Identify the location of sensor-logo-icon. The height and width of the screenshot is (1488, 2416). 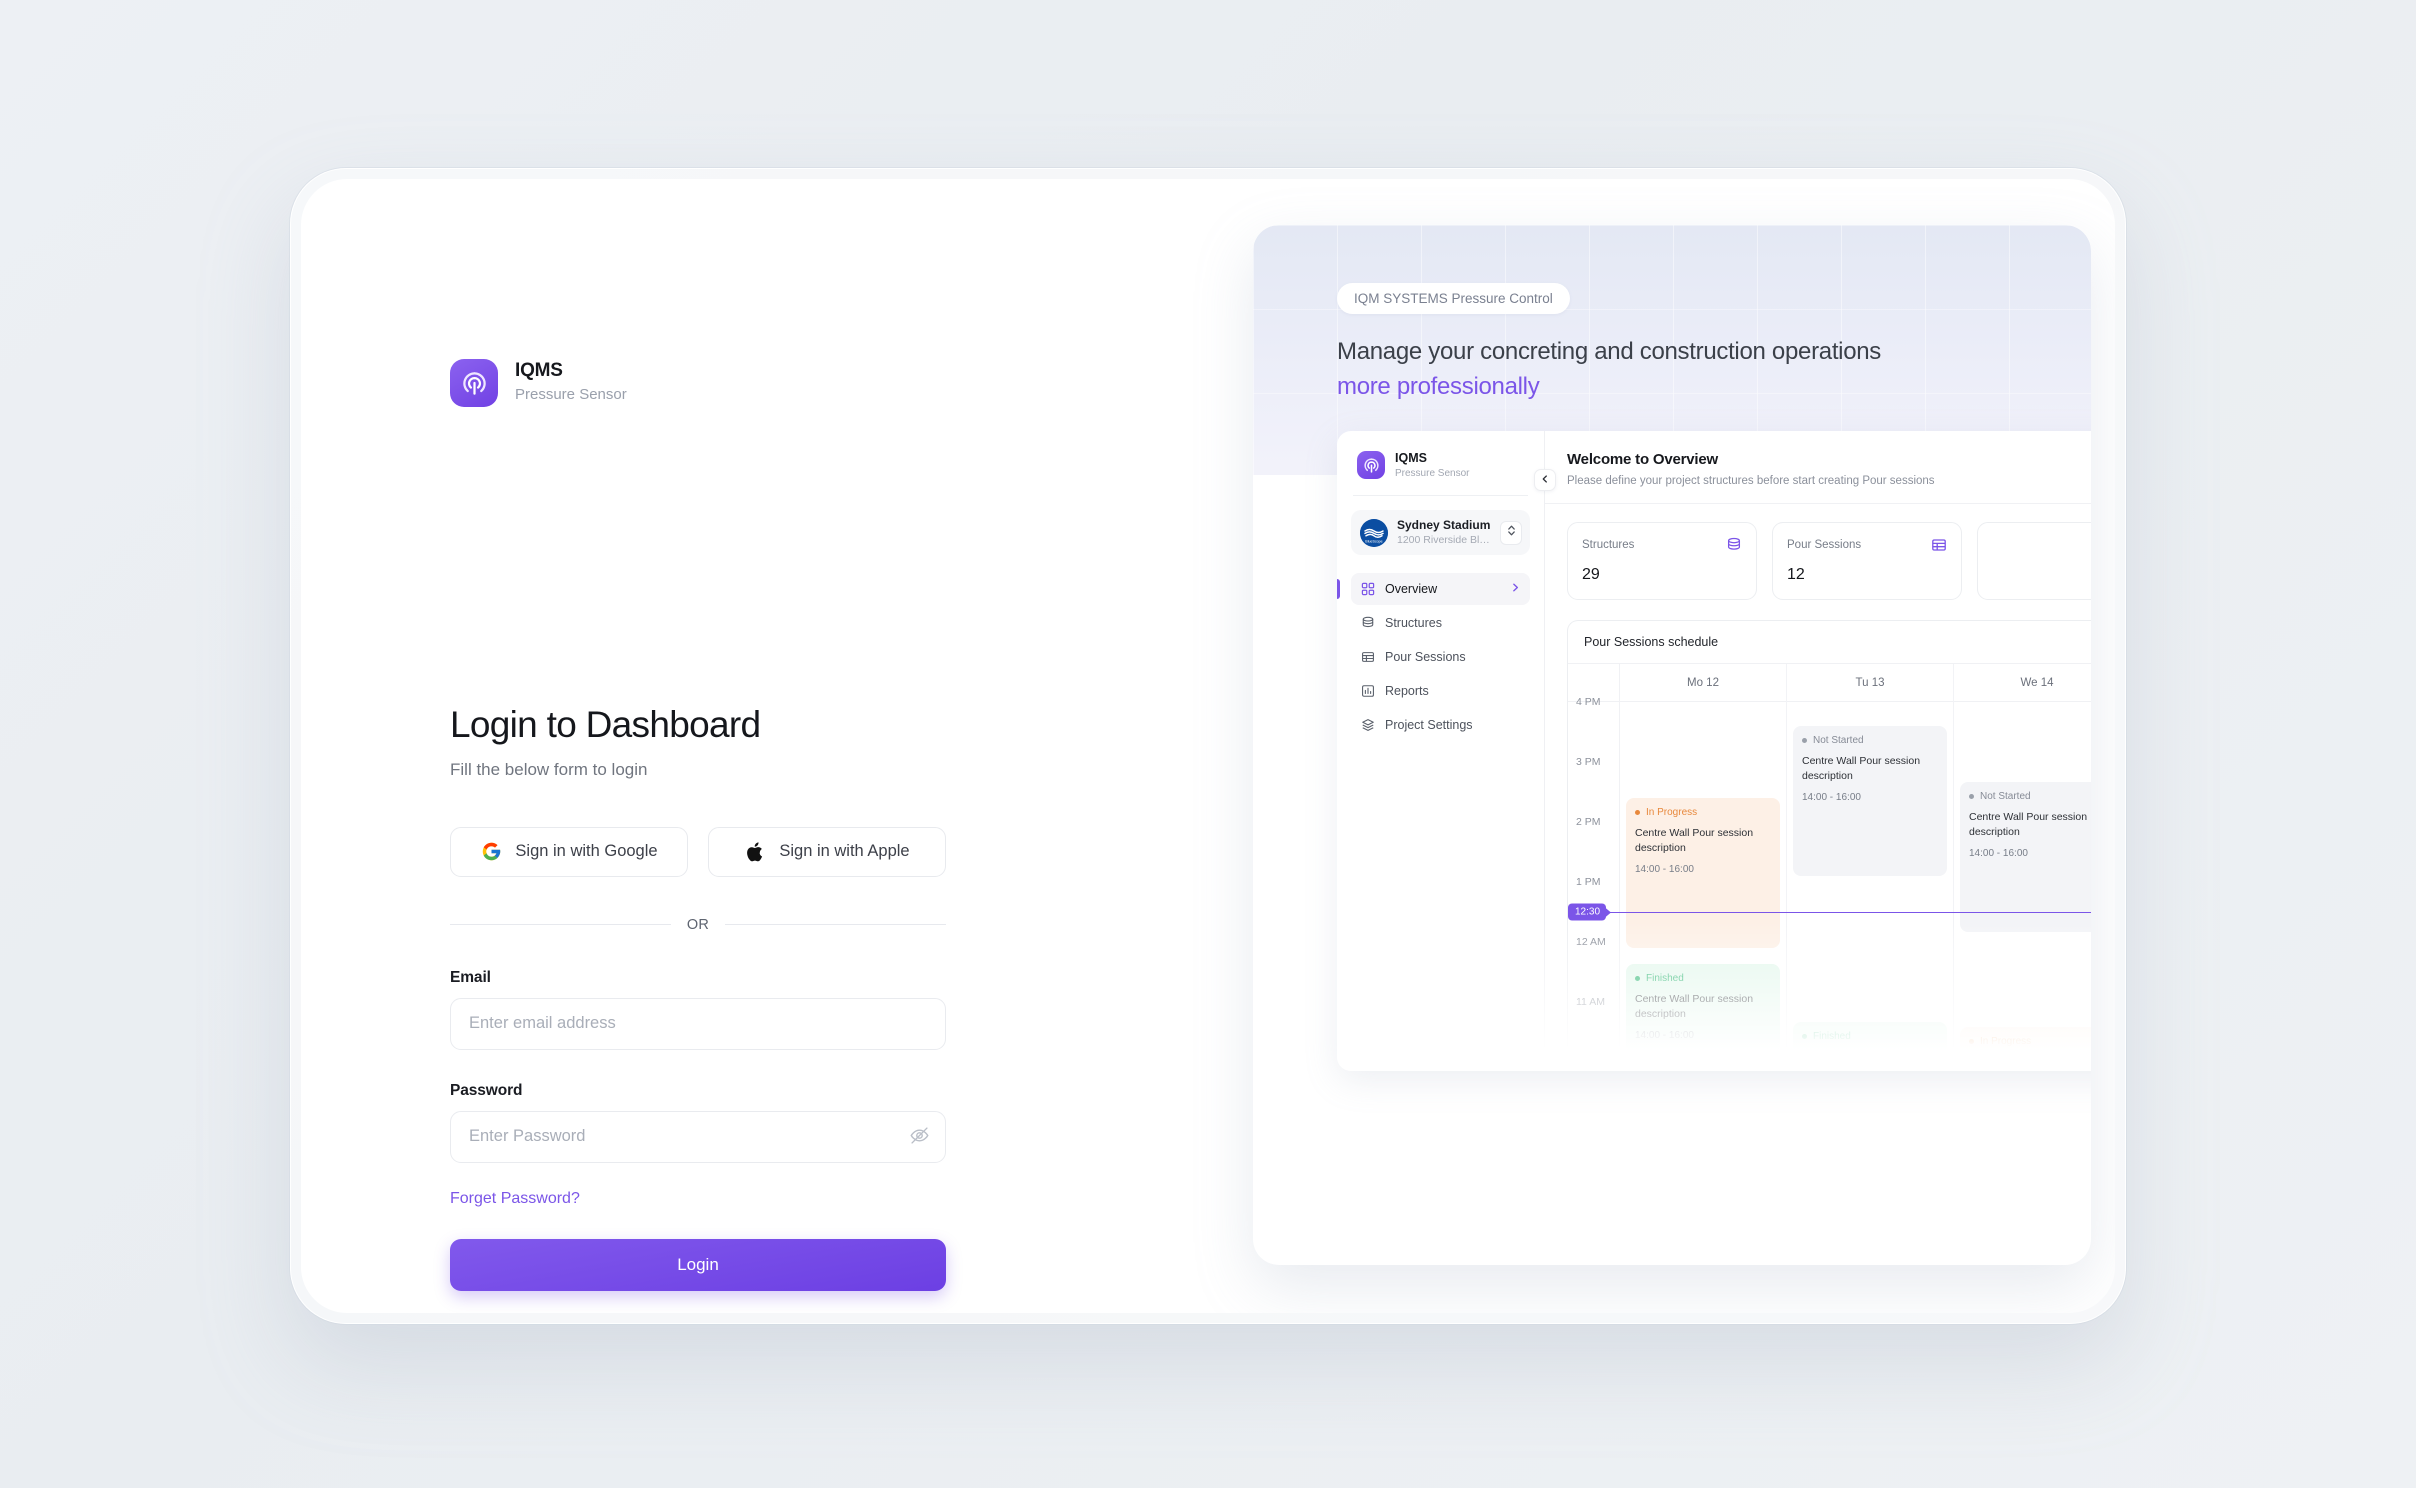
(474, 383).